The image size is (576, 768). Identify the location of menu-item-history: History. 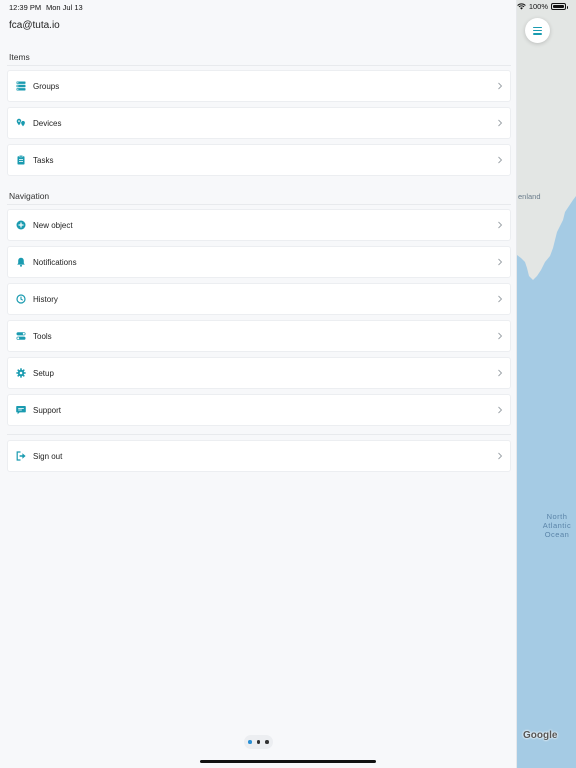
(259, 299).